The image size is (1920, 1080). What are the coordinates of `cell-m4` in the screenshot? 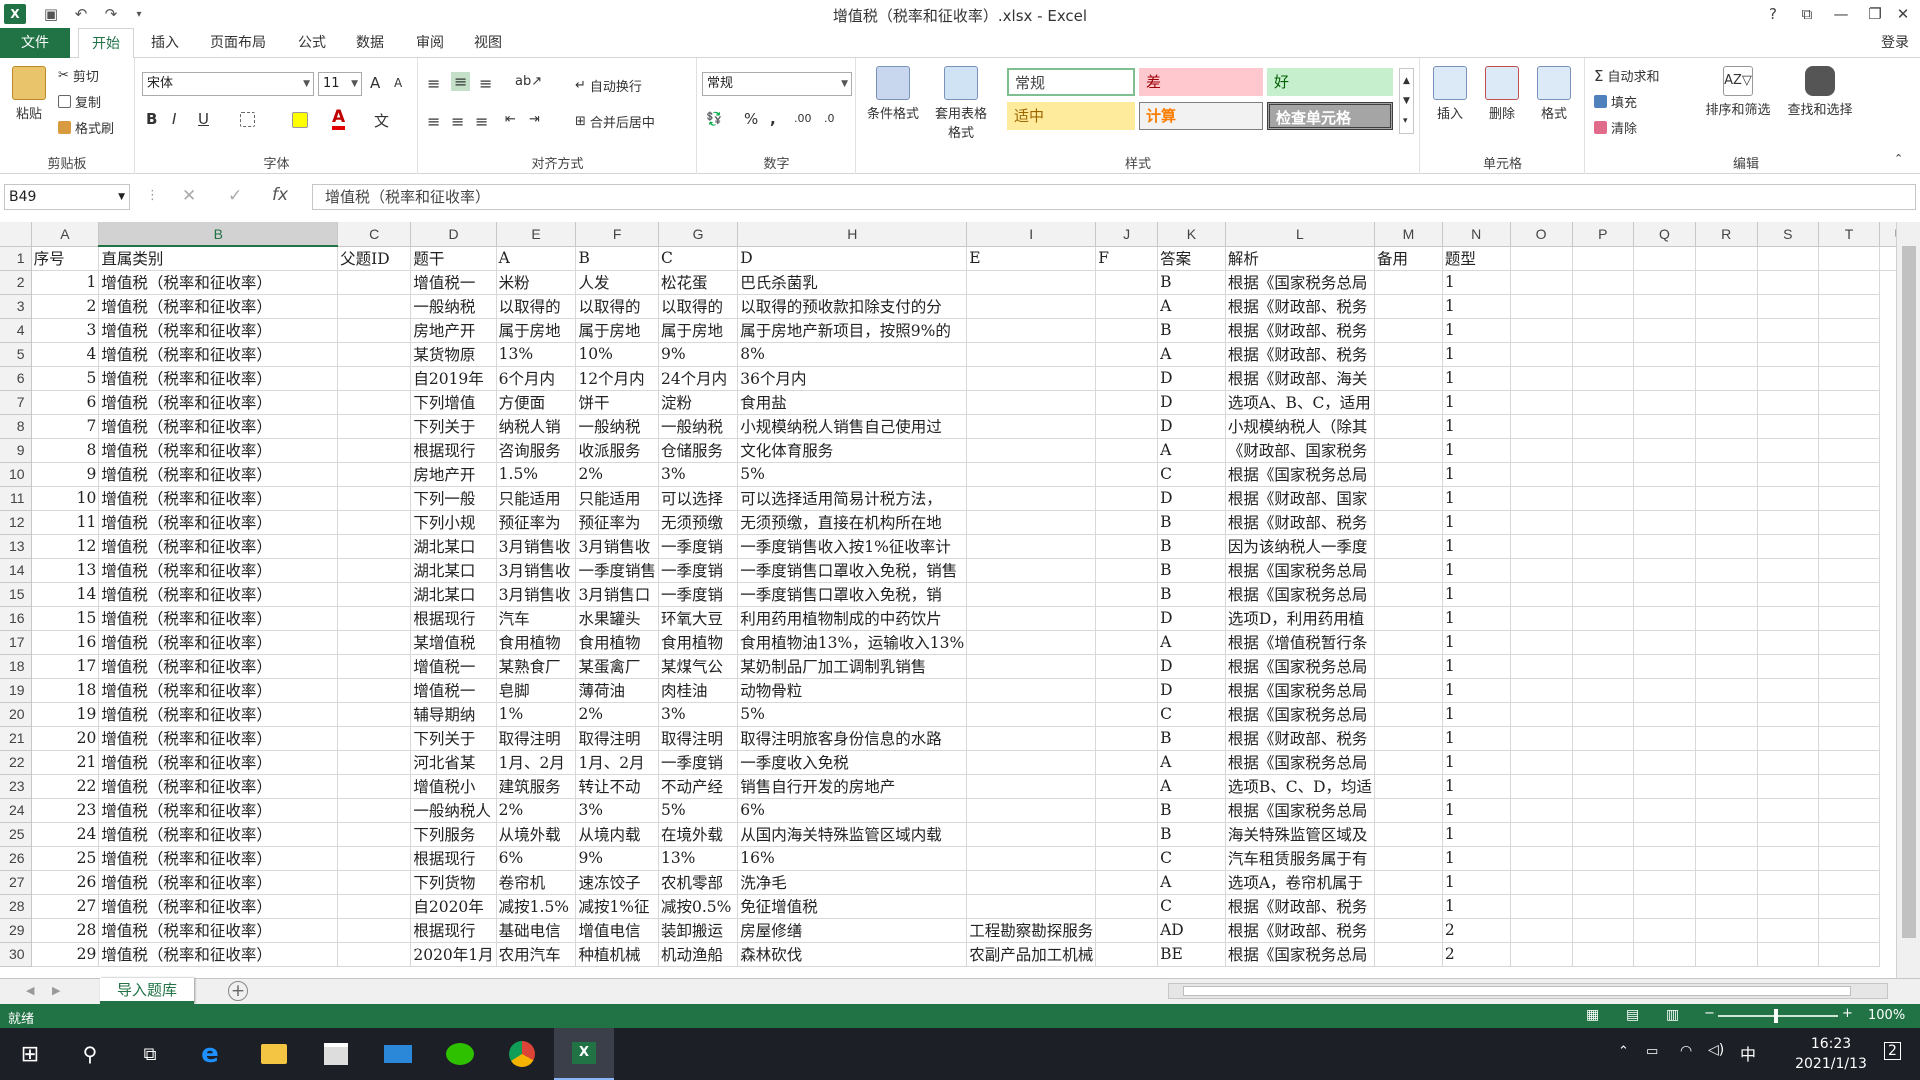 It's located at (1408, 330).